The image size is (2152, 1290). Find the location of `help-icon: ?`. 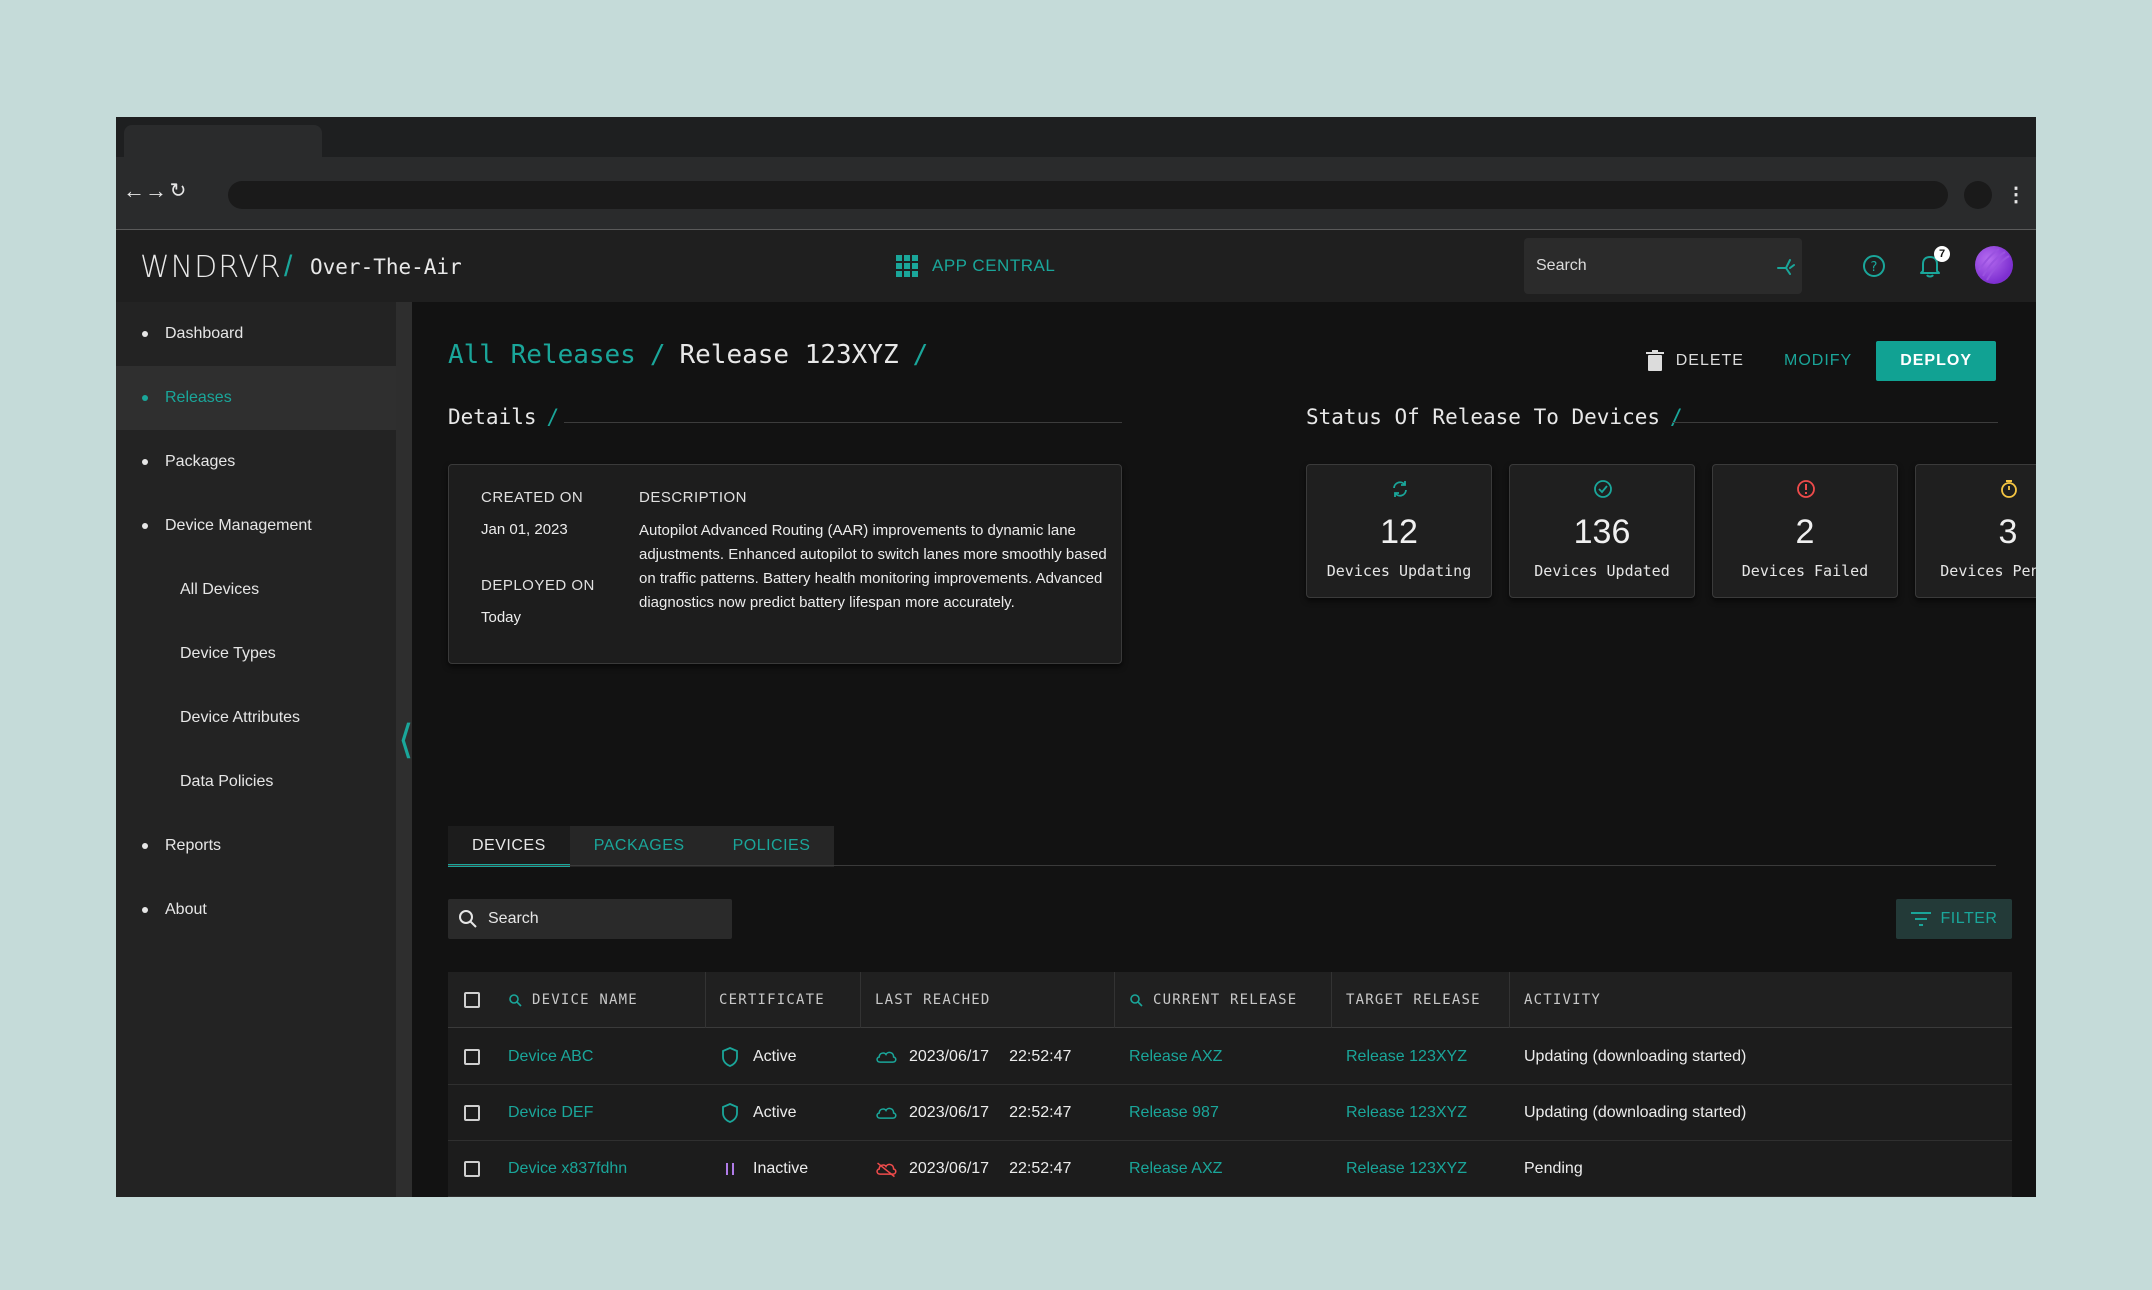

help-icon: ? is located at coordinates (1874, 266).